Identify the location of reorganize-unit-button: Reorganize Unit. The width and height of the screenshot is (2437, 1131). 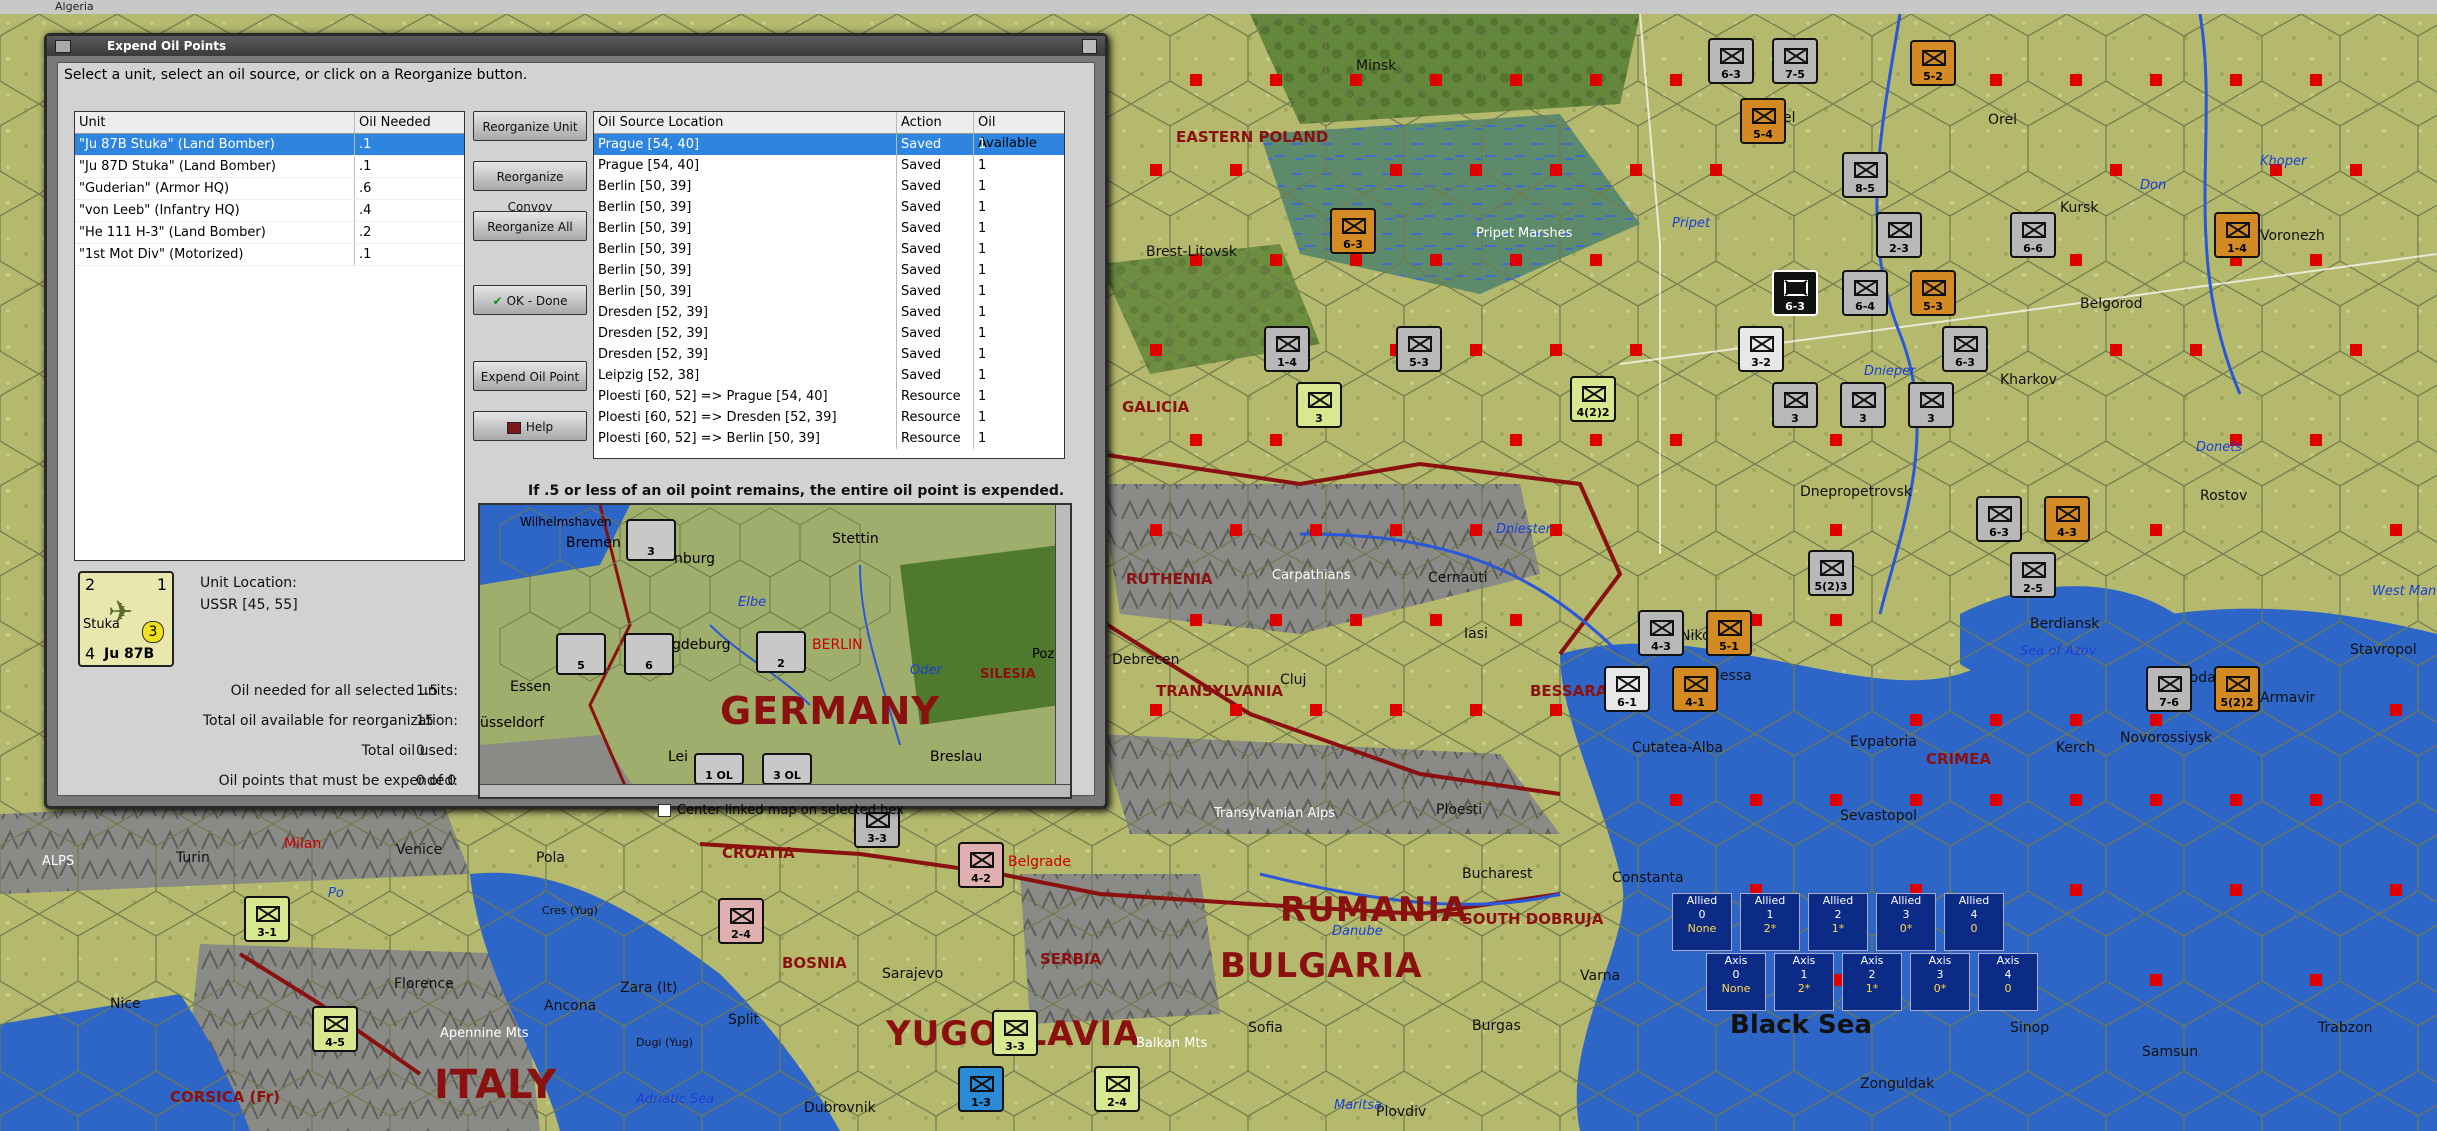
(530, 126).